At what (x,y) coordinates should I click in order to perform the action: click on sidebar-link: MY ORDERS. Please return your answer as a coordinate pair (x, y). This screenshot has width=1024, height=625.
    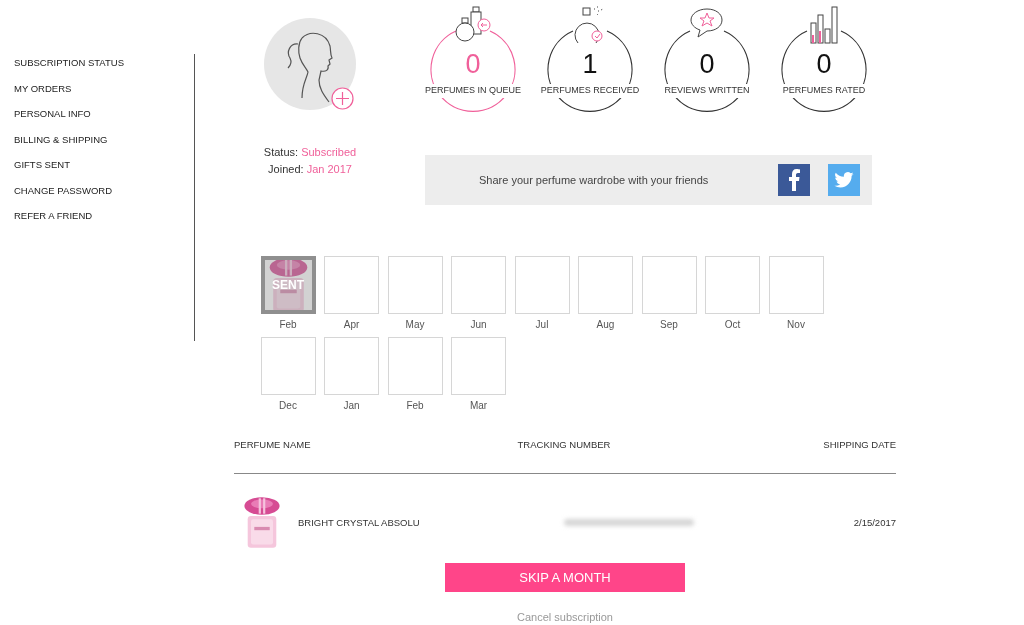
    Looking at the image, I should click on (104, 88).